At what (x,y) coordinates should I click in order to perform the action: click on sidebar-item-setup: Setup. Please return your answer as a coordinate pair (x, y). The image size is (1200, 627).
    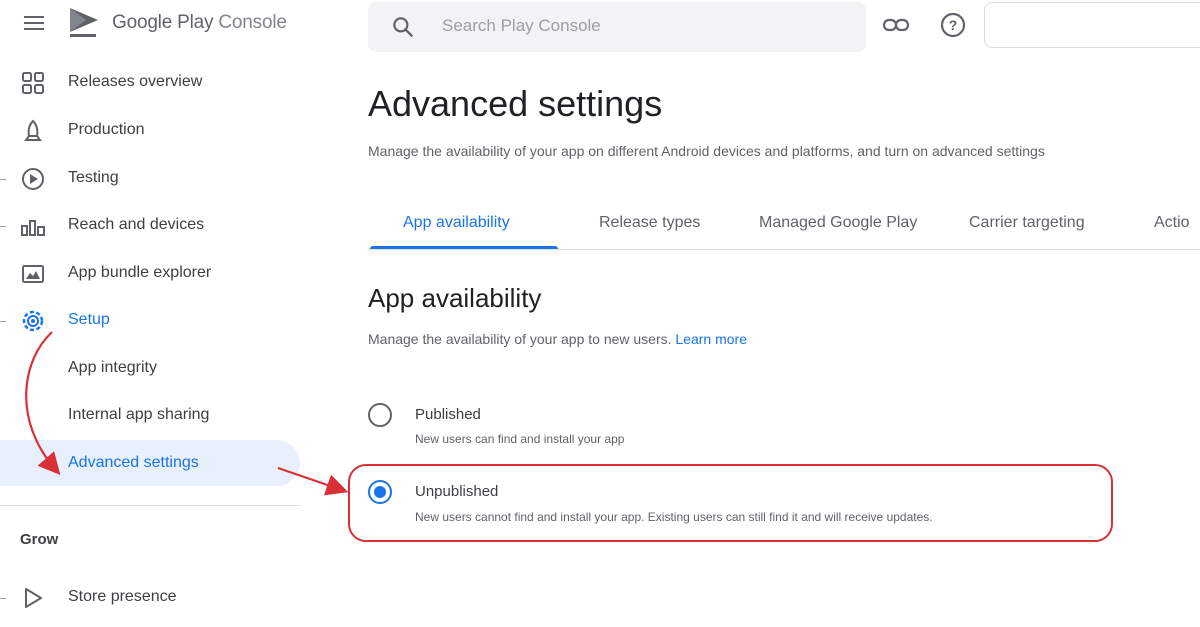
    Looking at the image, I should click on (150, 320).